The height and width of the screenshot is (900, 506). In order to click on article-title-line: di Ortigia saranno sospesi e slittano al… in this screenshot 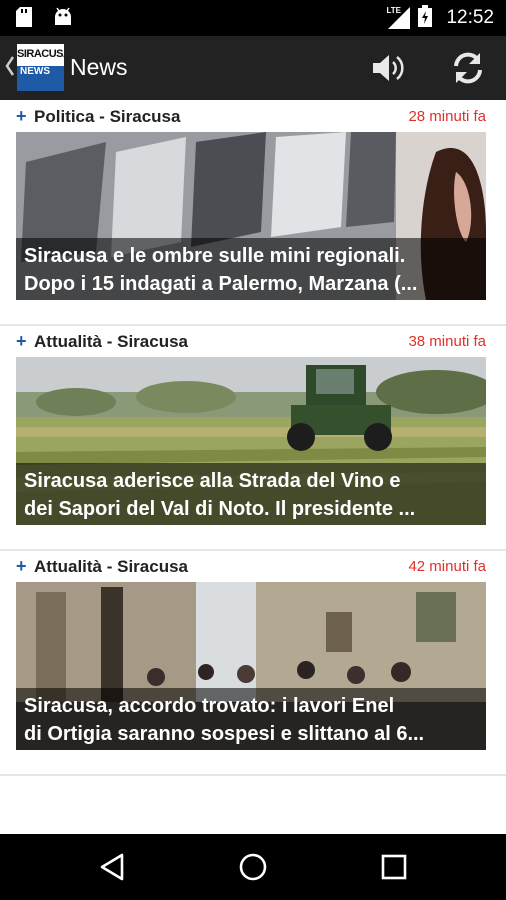, I will do `click(224, 734)`.